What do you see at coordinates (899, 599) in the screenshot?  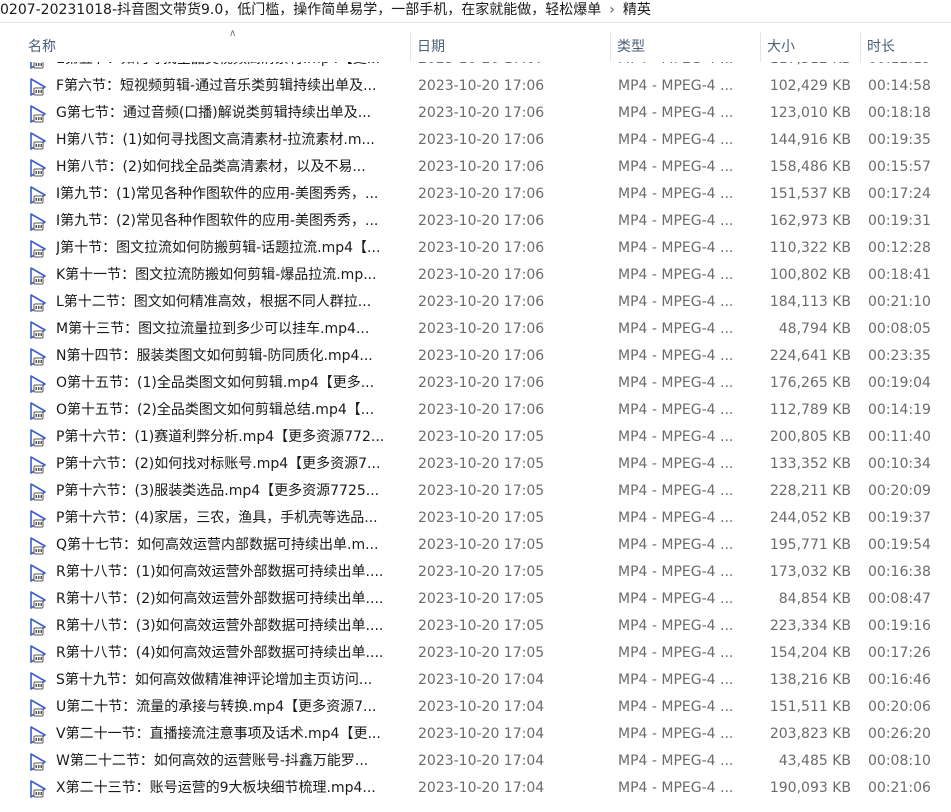 I see `file-duration: 00:08:47` at bounding box center [899, 599].